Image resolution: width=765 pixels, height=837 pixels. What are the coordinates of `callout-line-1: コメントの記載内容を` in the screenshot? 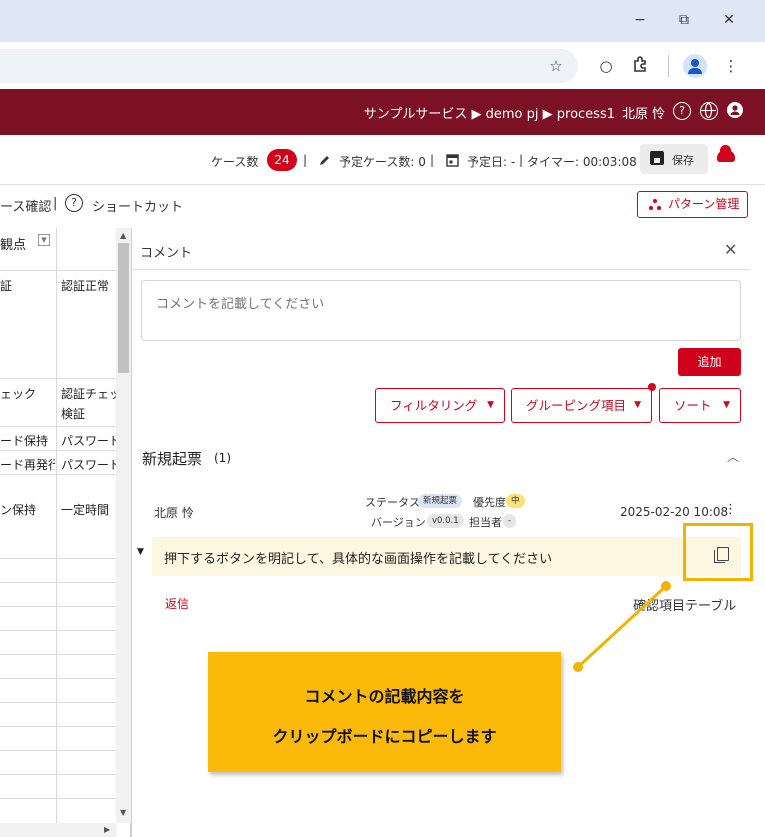 It's located at (384, 696).